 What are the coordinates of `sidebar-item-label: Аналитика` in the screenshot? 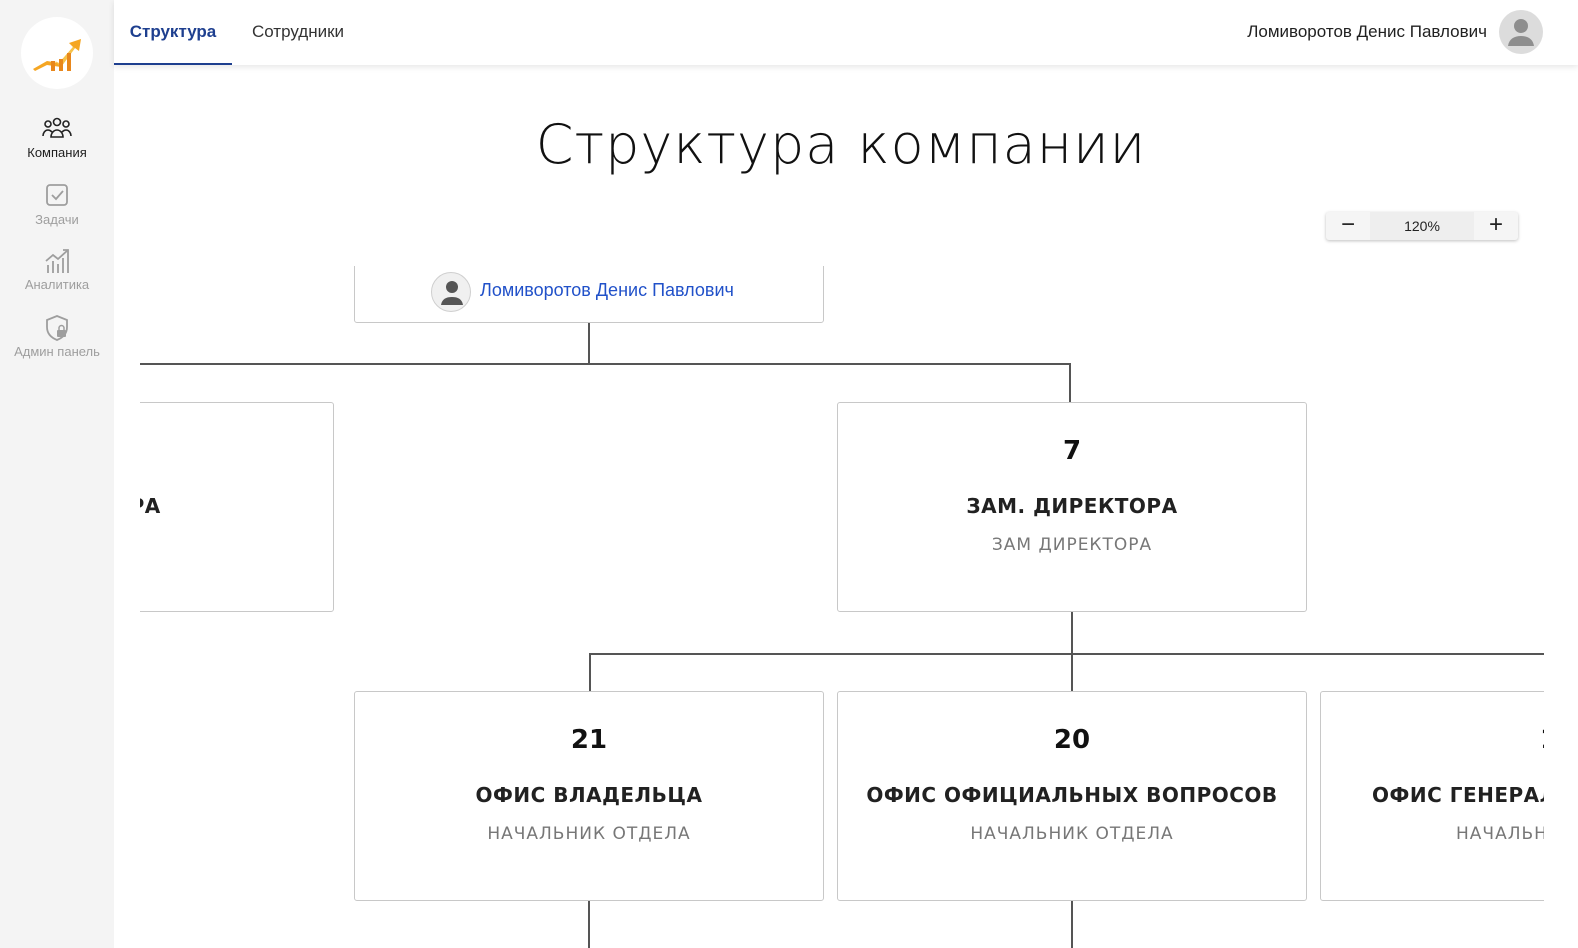 It's located at (57, 284).